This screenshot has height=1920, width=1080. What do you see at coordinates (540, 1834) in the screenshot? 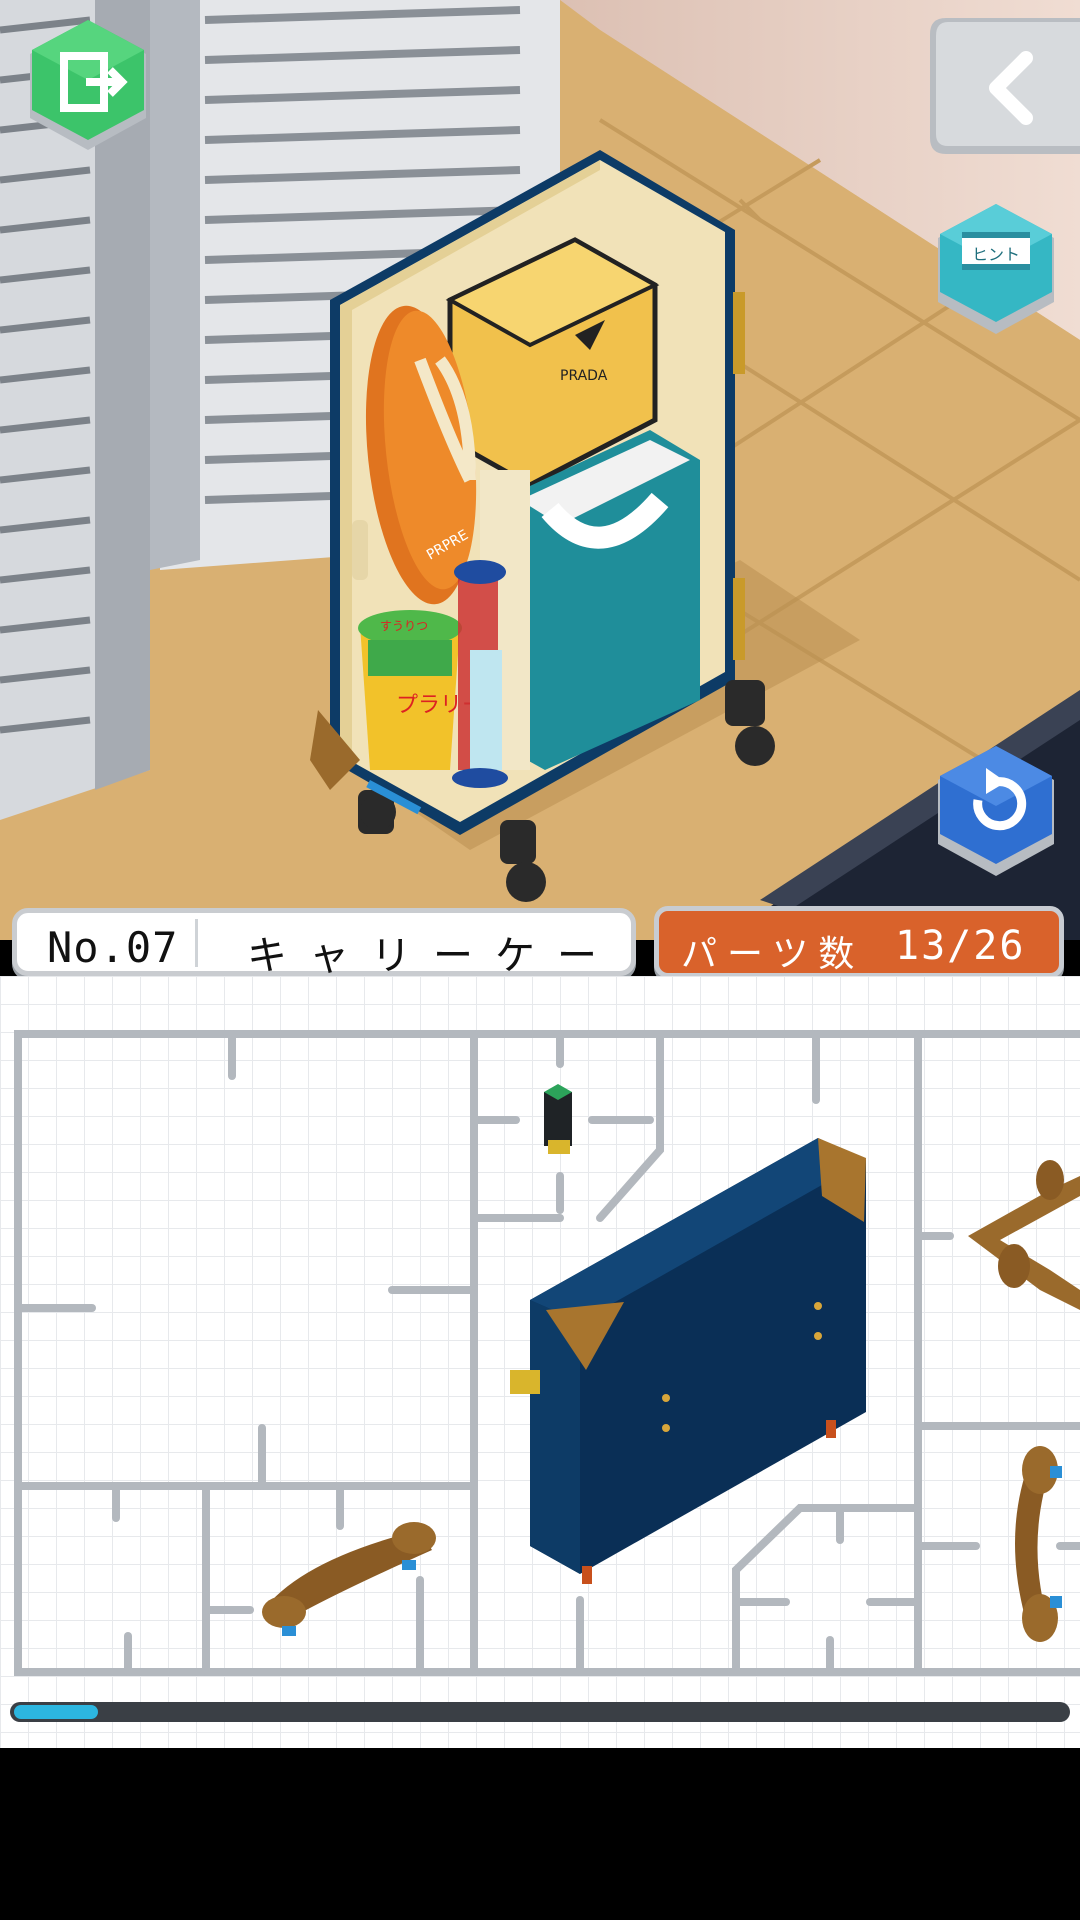
I see `bottom-black-area` at bounding box center [540, 1834].